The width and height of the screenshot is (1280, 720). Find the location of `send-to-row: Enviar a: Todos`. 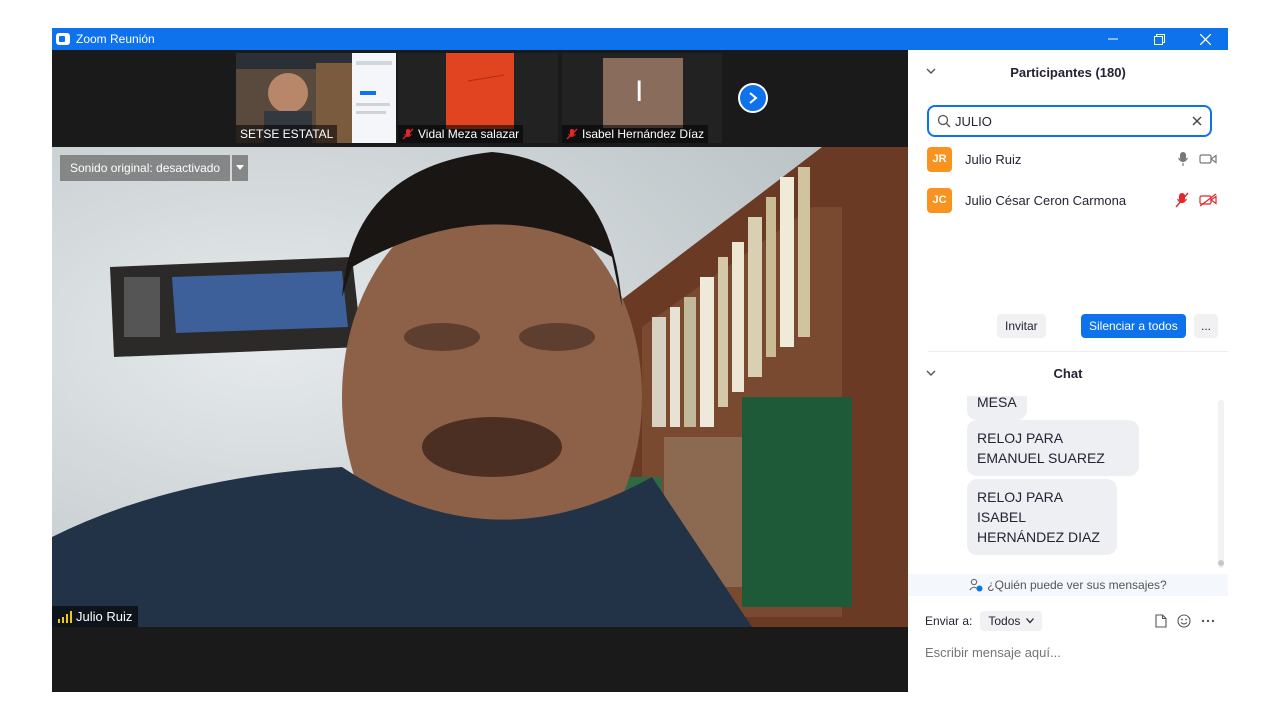

send-to-row: Enviar a: Todos is located at coordinates (1070, 621).